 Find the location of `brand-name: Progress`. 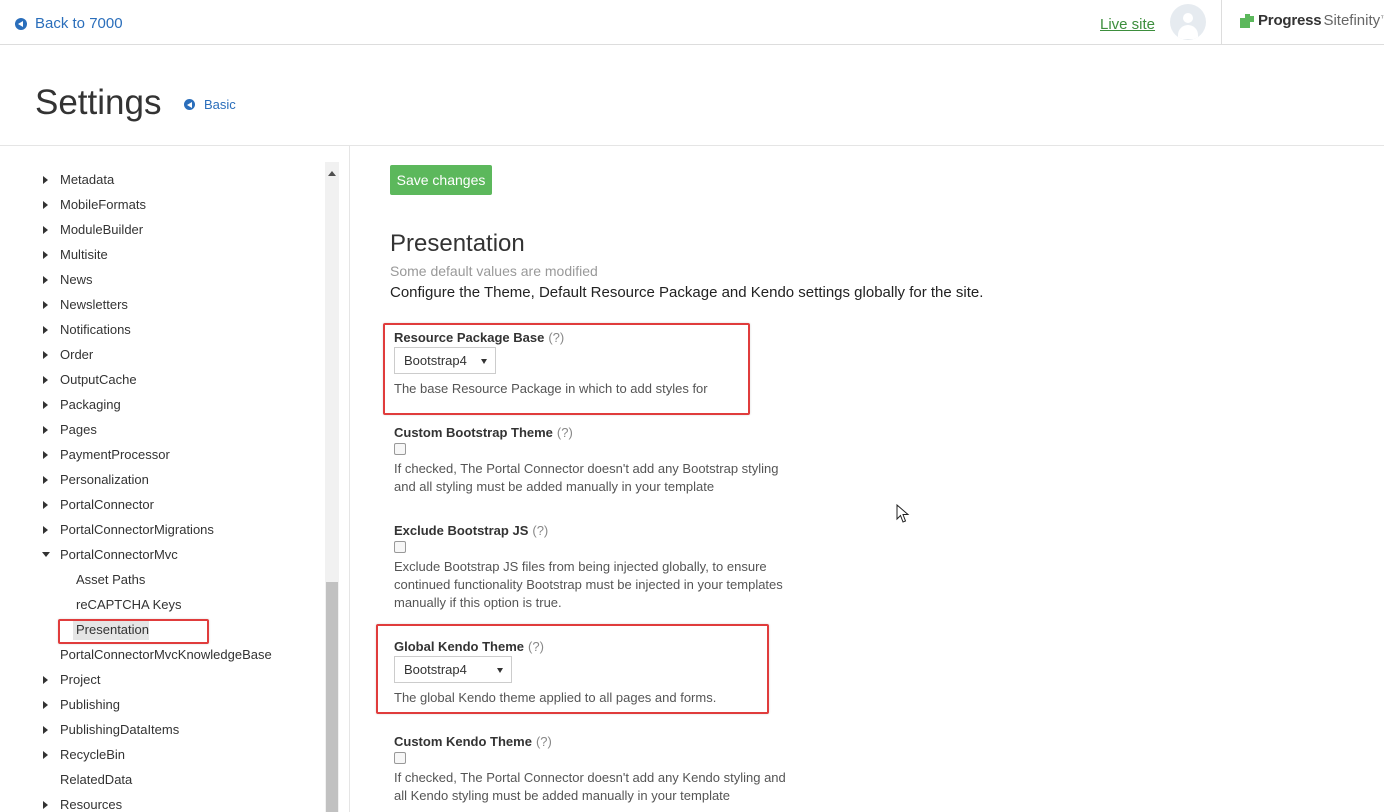

brand-name: Progress is located at coordinates (1290, 20).